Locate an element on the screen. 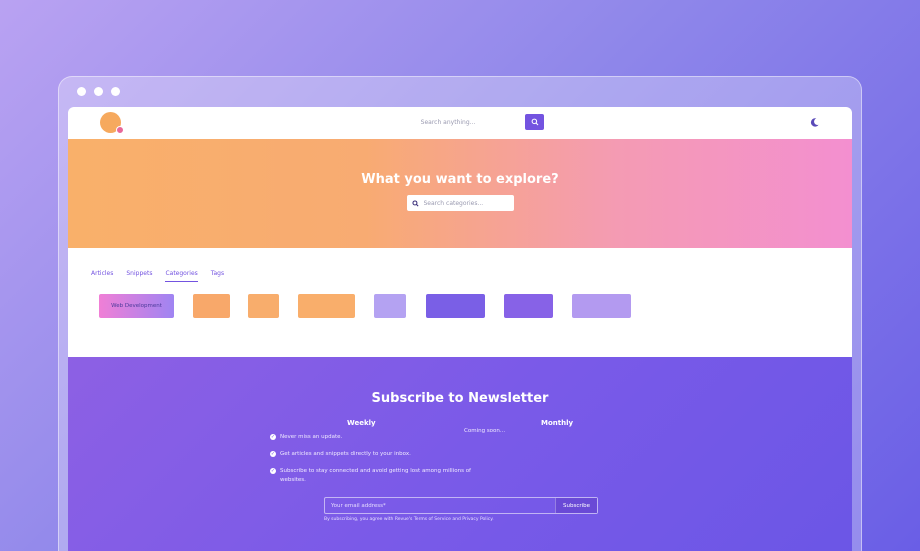  tab-tags: Tags is located at coordinates (217, 276).